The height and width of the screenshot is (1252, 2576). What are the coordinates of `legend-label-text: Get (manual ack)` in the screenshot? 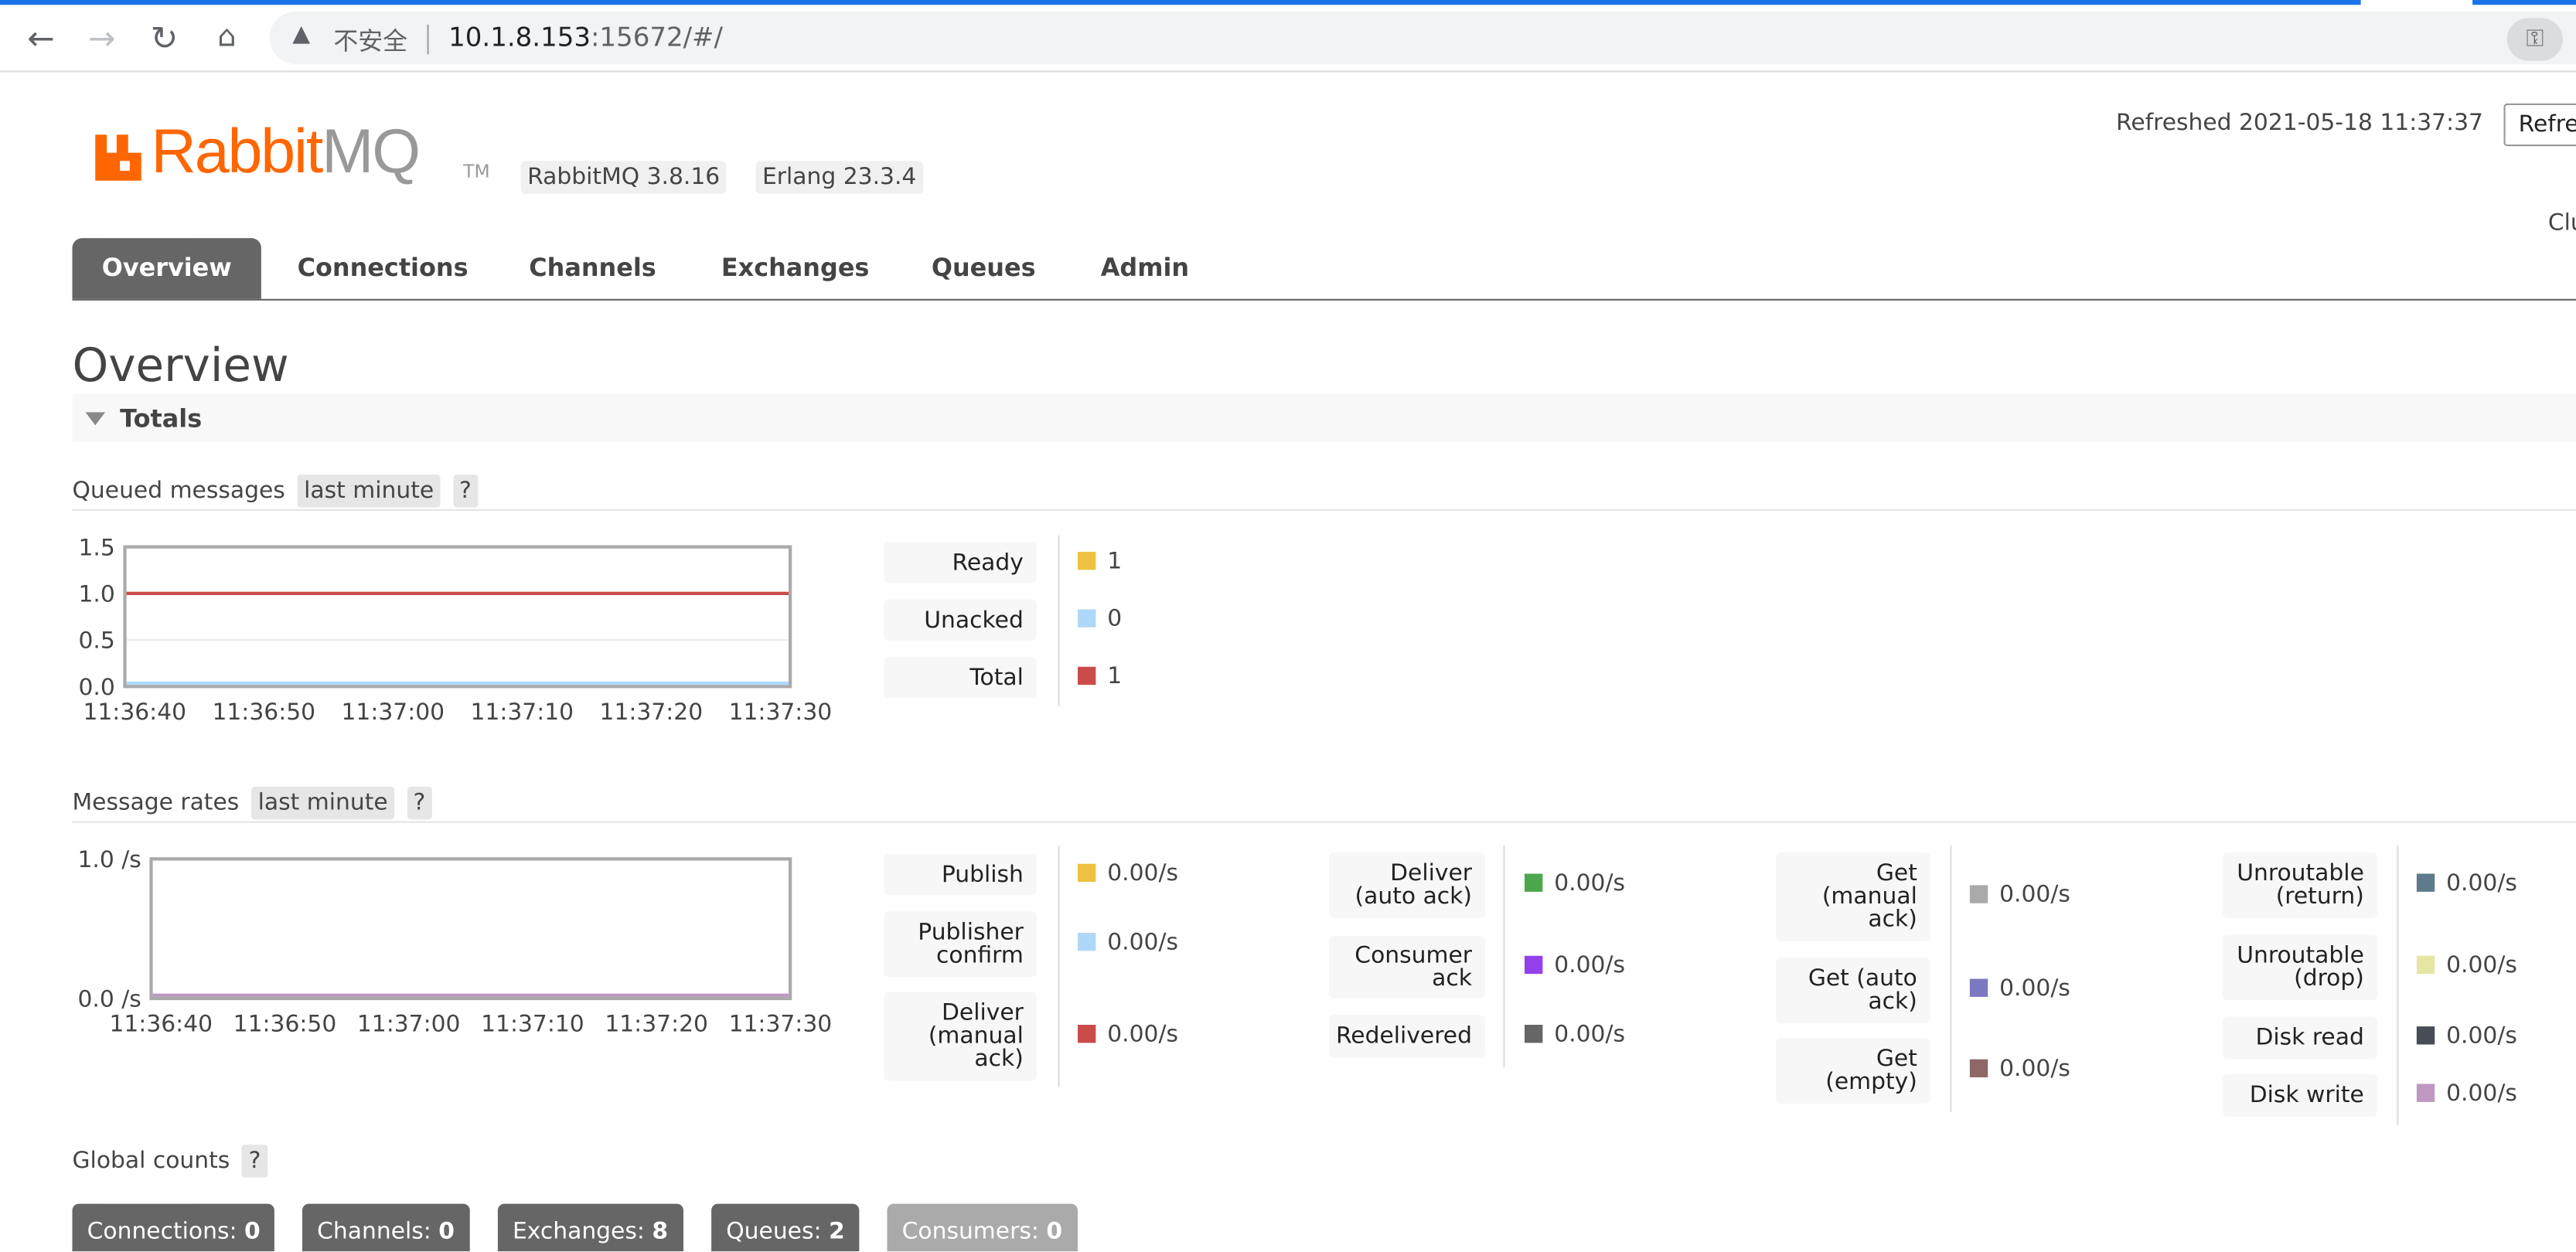 It's located at (1869, 896).